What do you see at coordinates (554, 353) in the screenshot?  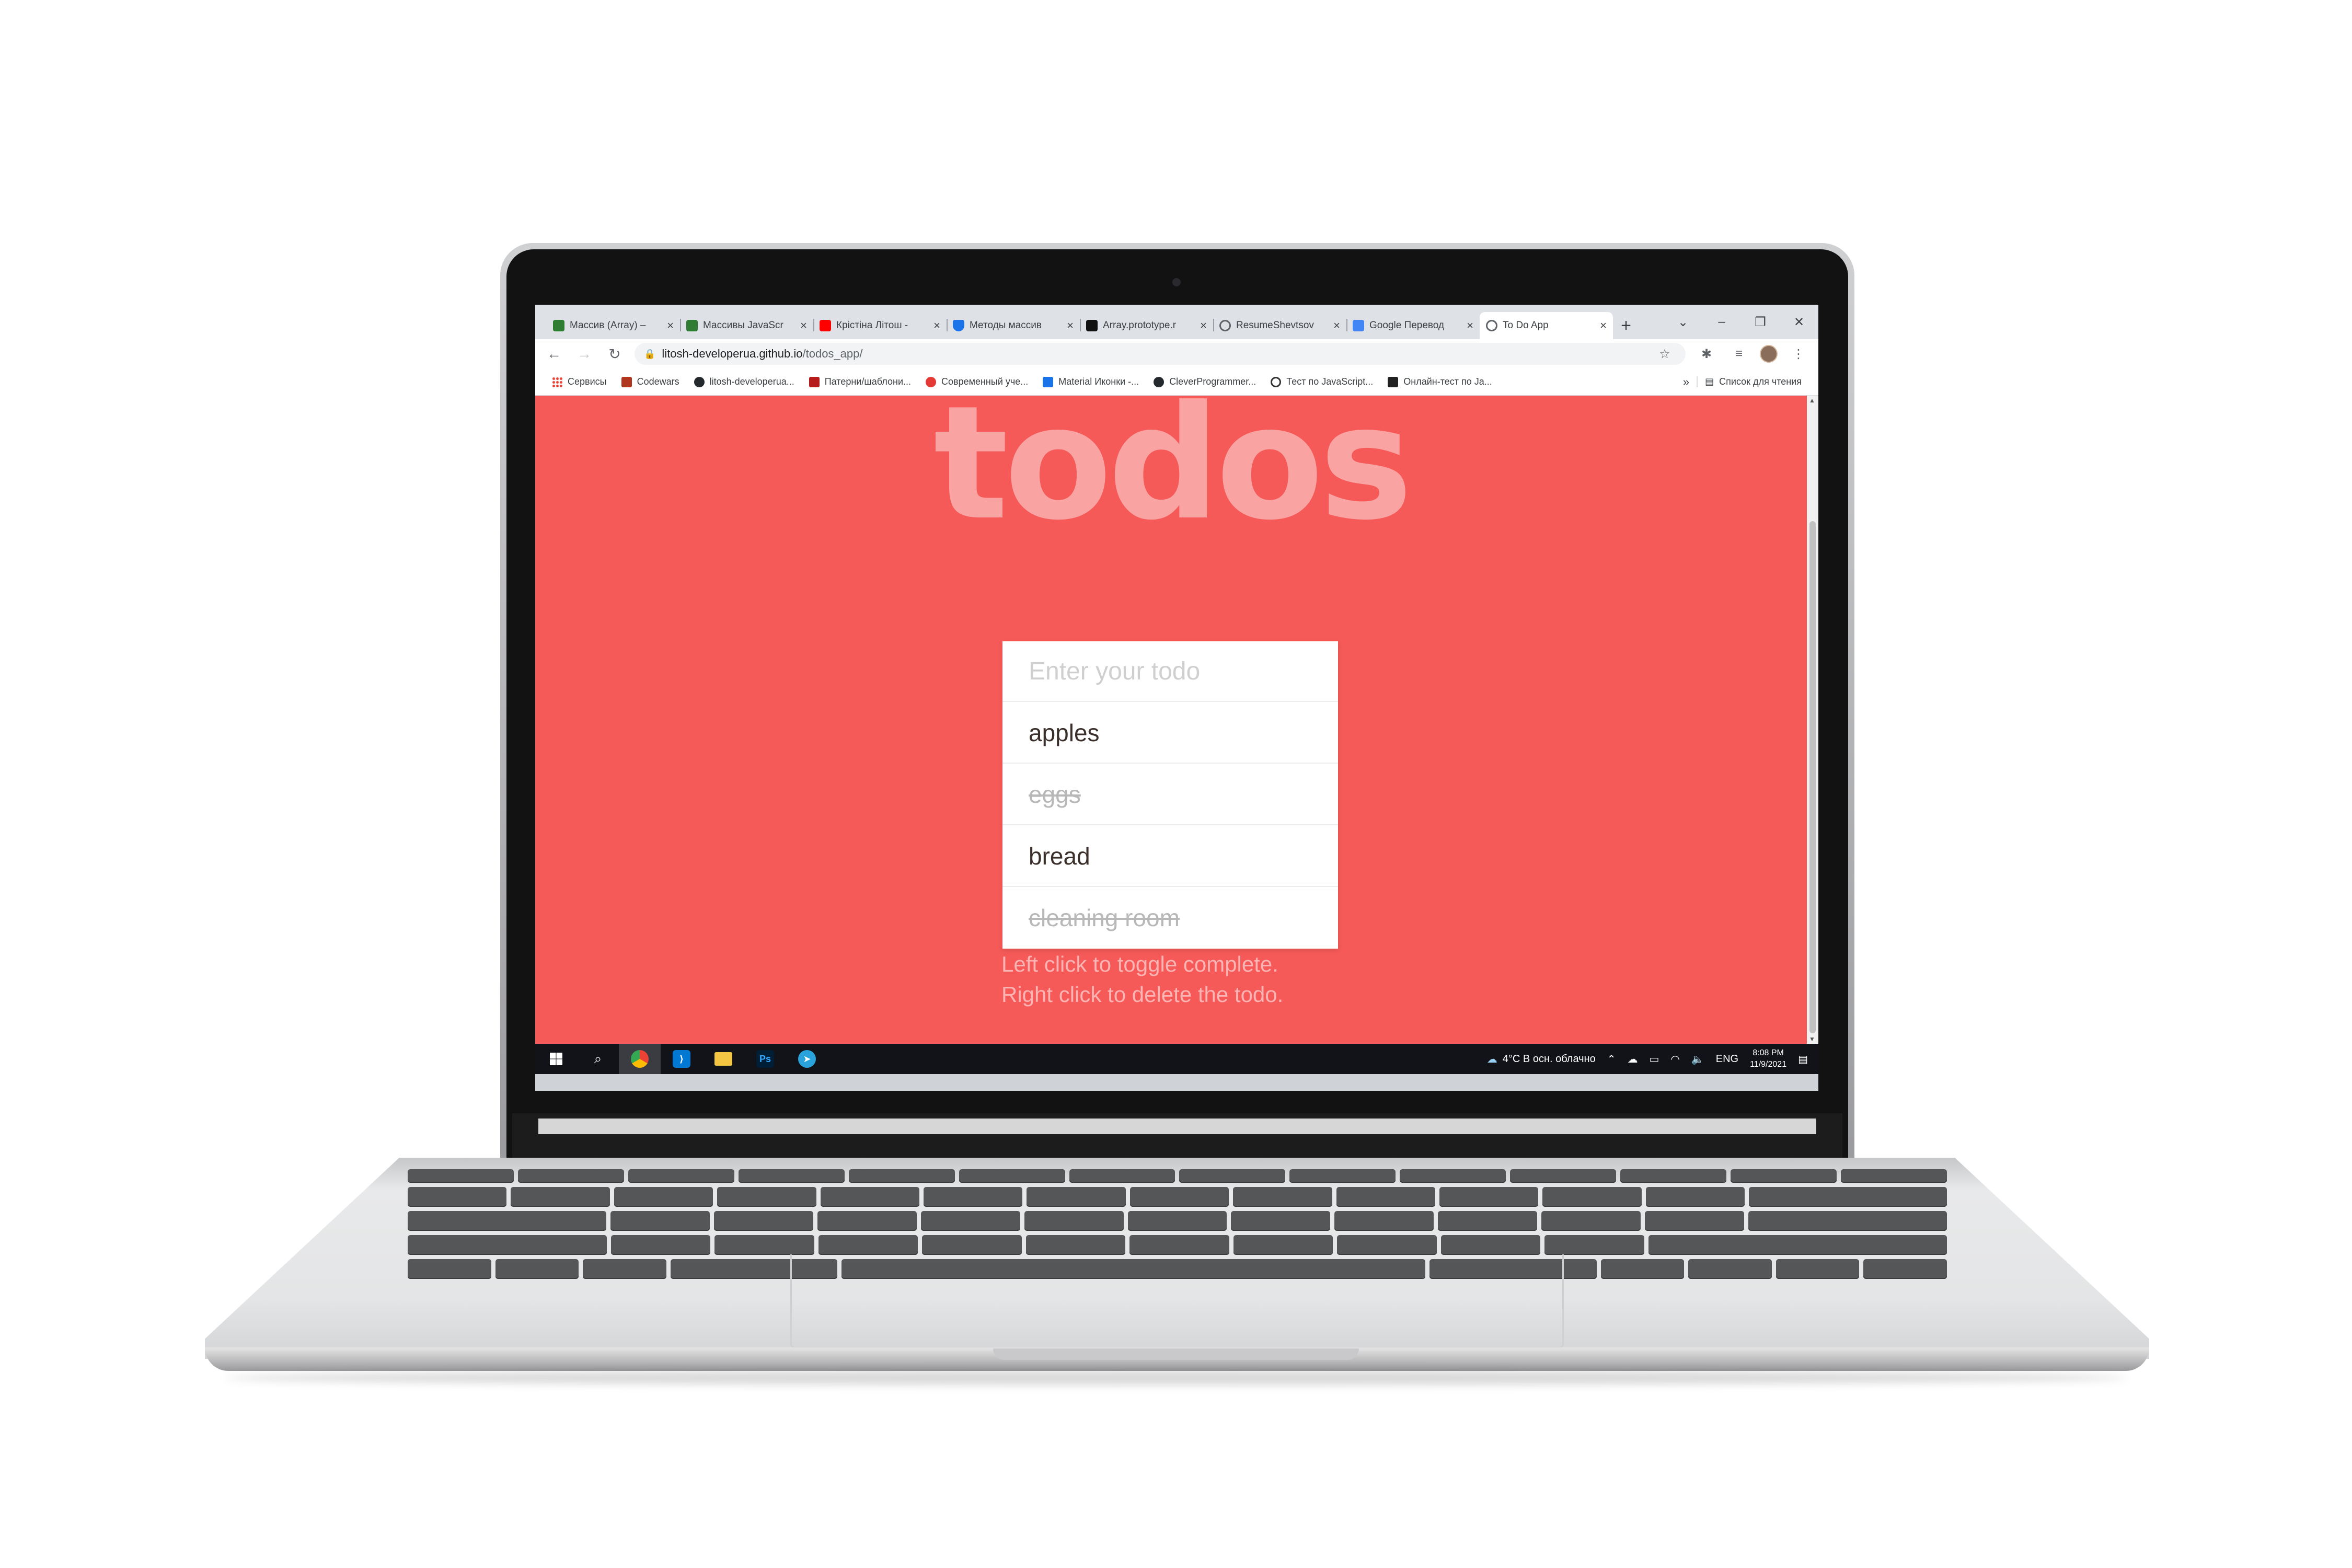 I see `back-arrow-icon: ←` at bounding box center [554, 353].